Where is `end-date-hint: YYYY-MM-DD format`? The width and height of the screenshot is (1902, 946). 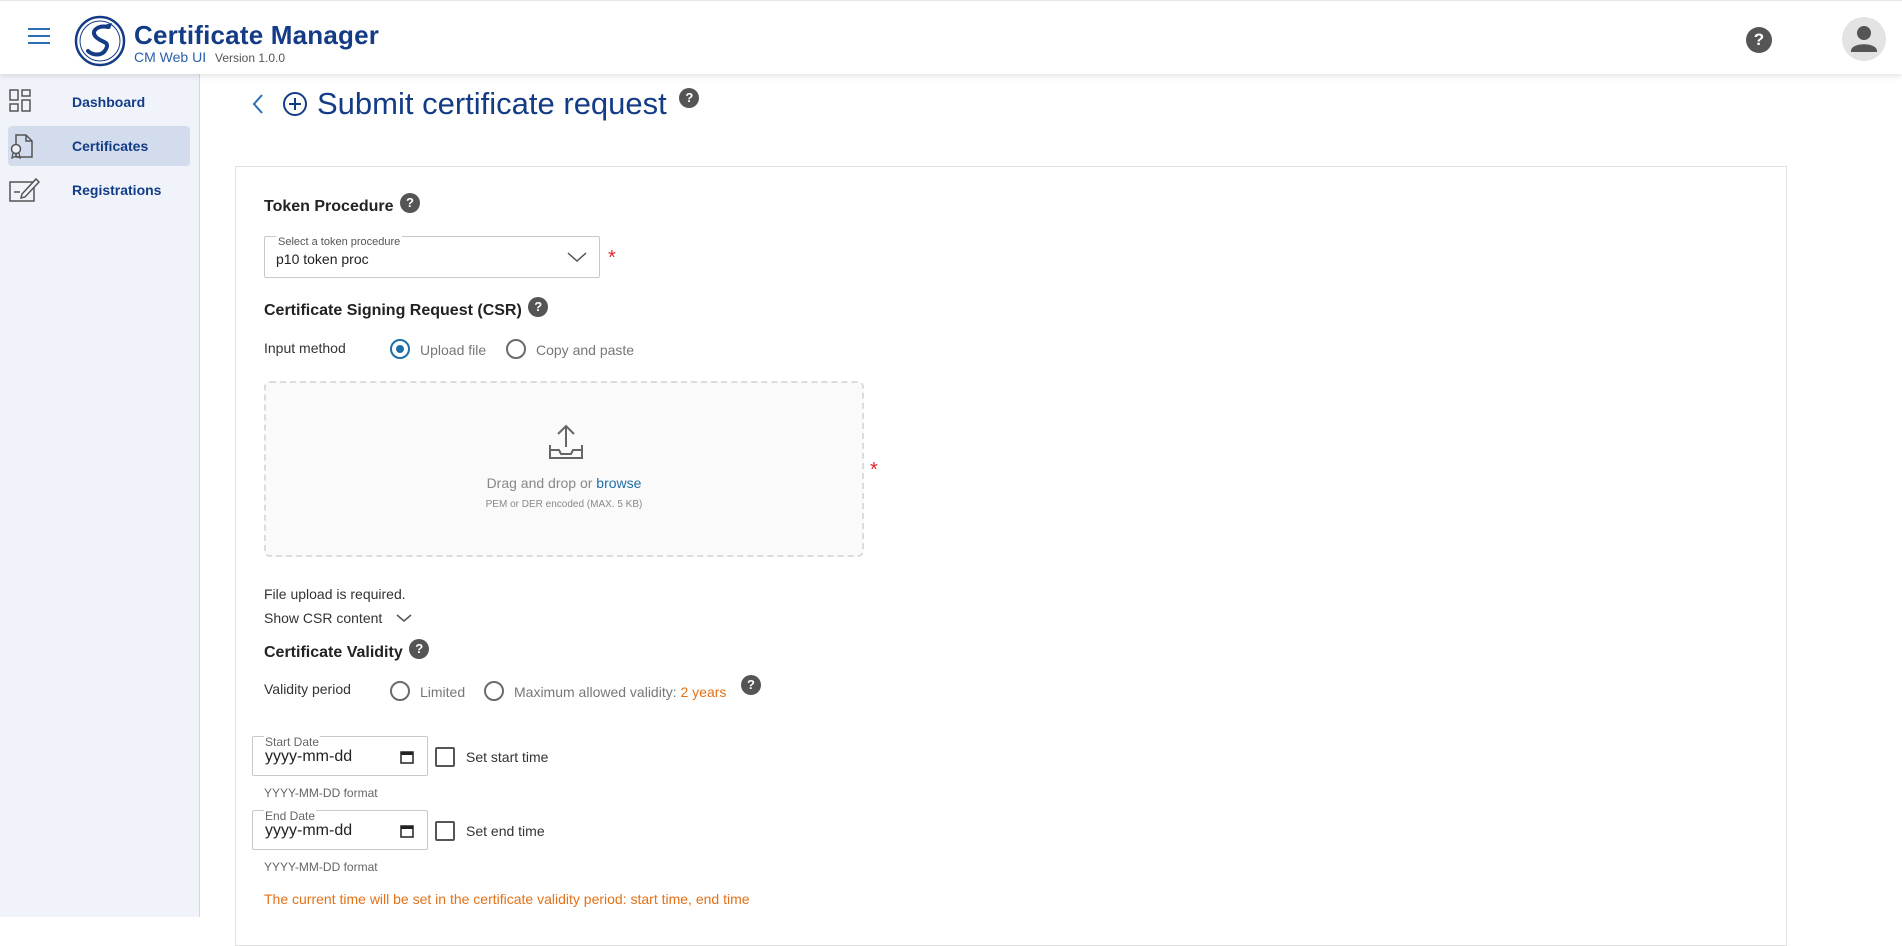
end-date-hint: YYYY-MM-DD format is located at coordinates (321, 867).